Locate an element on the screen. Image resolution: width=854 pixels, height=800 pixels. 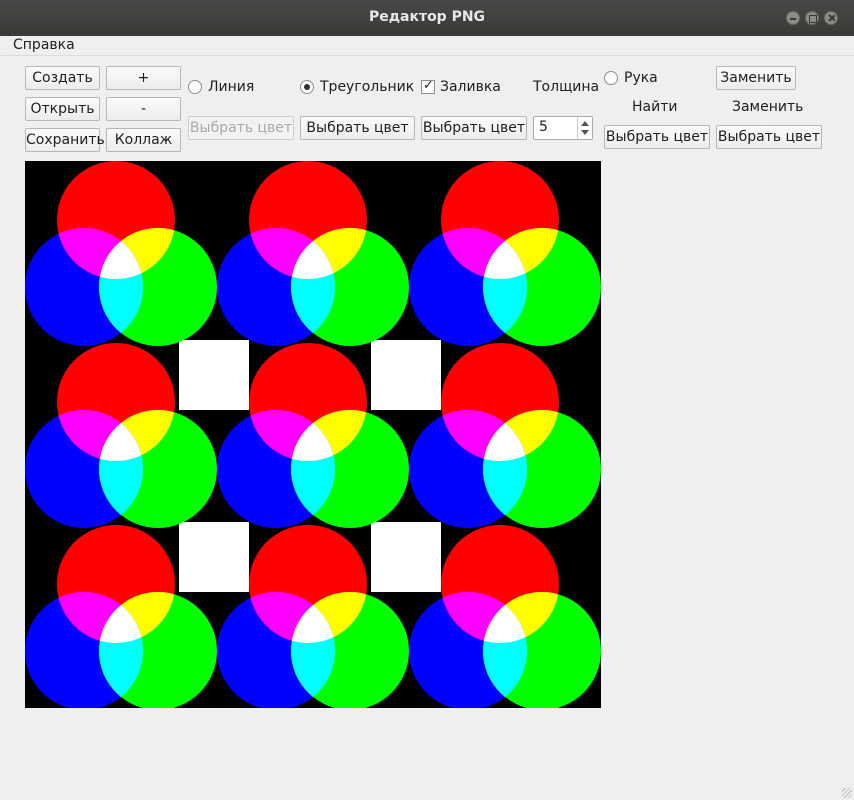
spin-arrows is located at coordinates (584, 128).